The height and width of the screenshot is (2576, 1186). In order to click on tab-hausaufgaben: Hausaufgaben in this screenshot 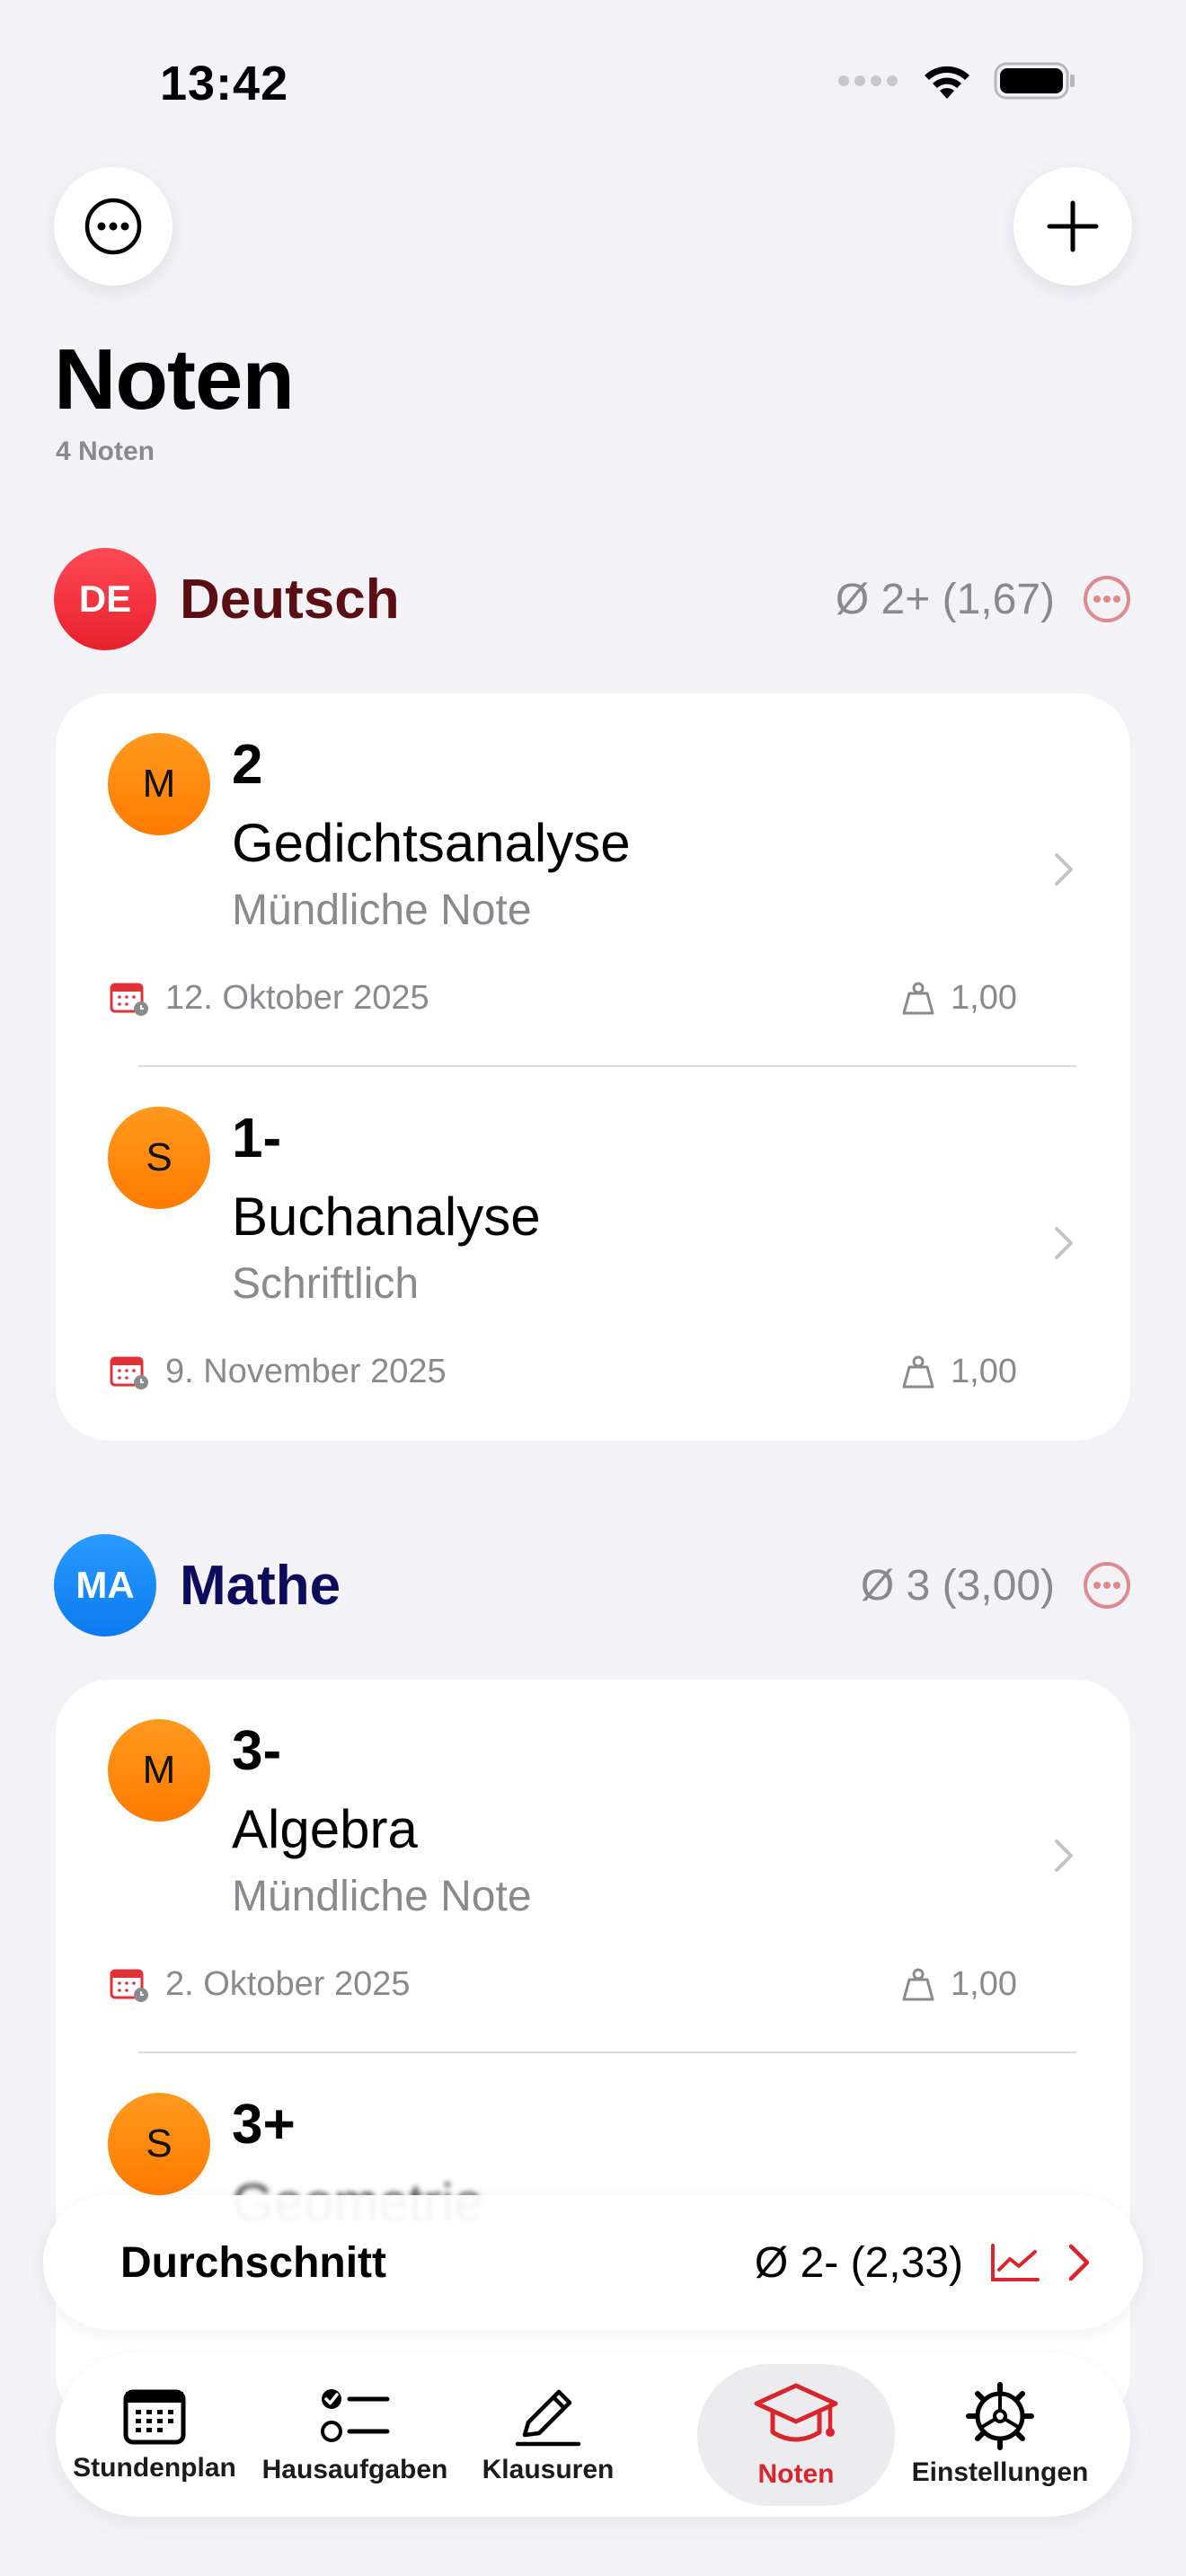, I will do `click(355, 2435)`.